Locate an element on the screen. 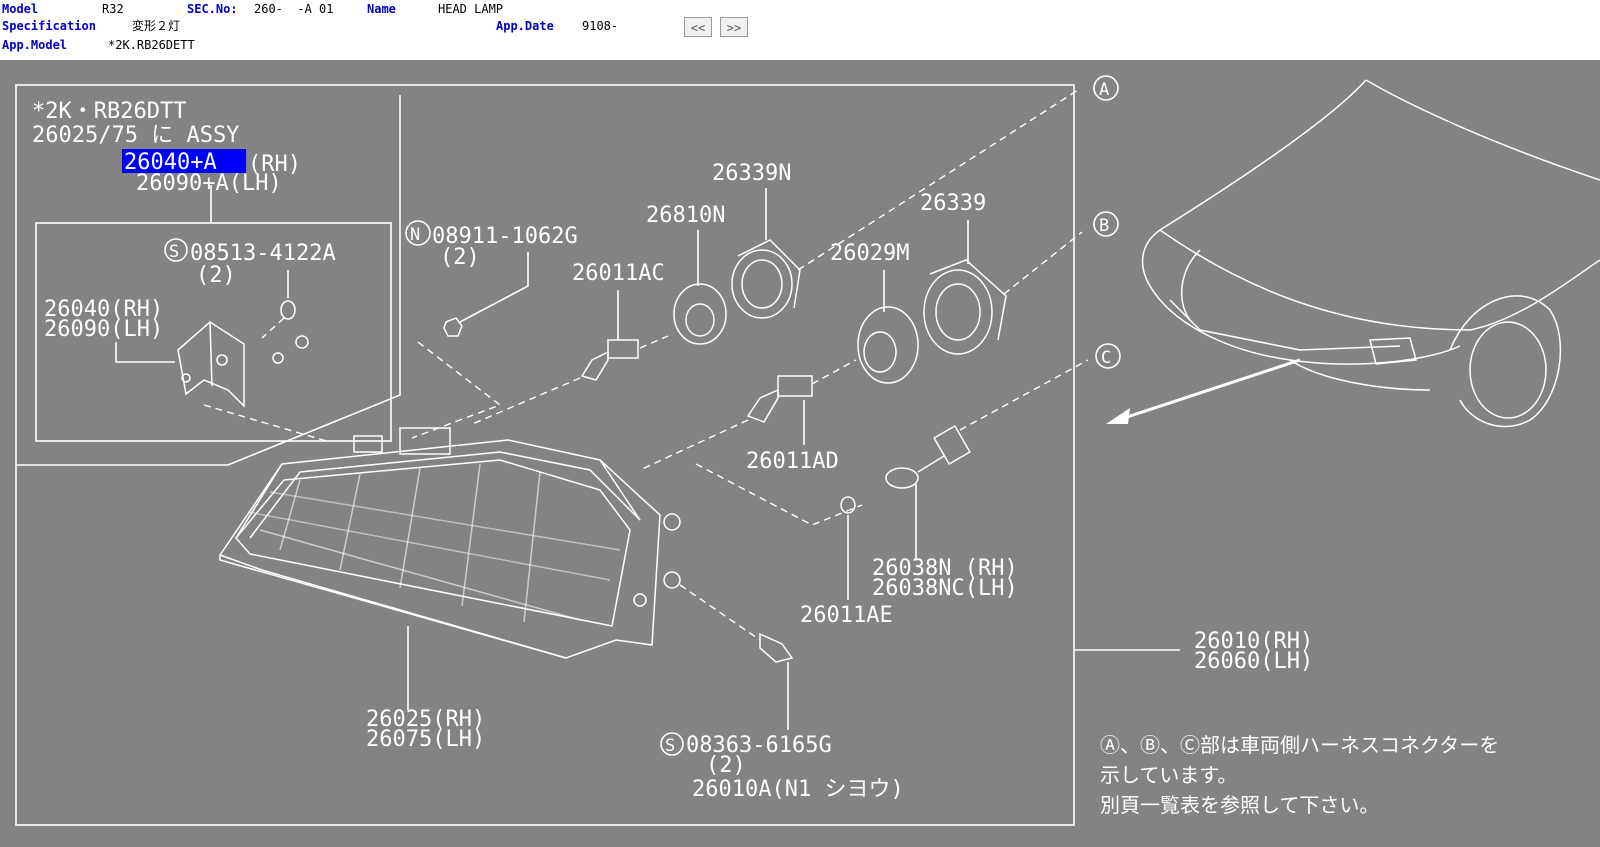  n-circle-letter: N is located at coordinates (415, 235).